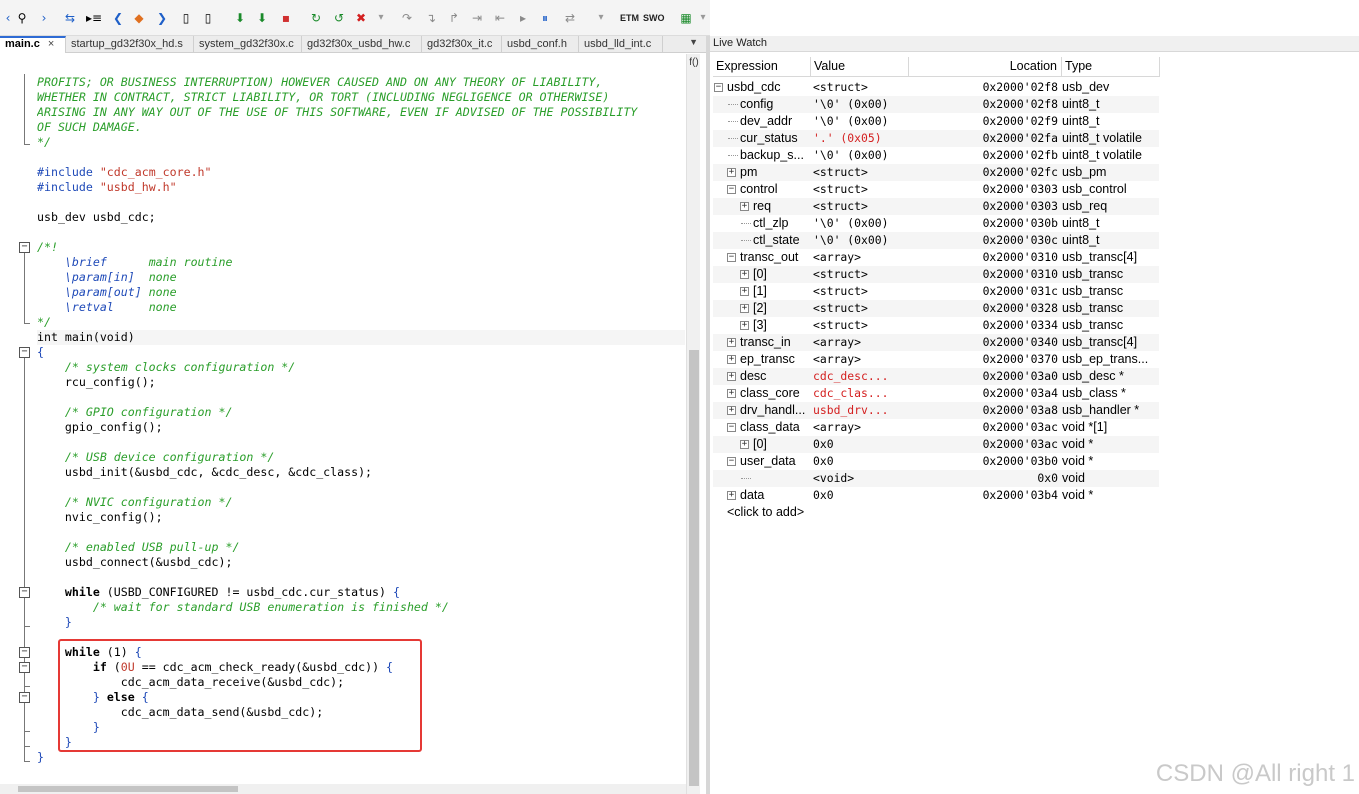 This screenshot has height=794, width=1359. What do you see at coordinates (47, 247) in the screenshot?
I see `code-line: /*!` at bounding box center [47, 247].